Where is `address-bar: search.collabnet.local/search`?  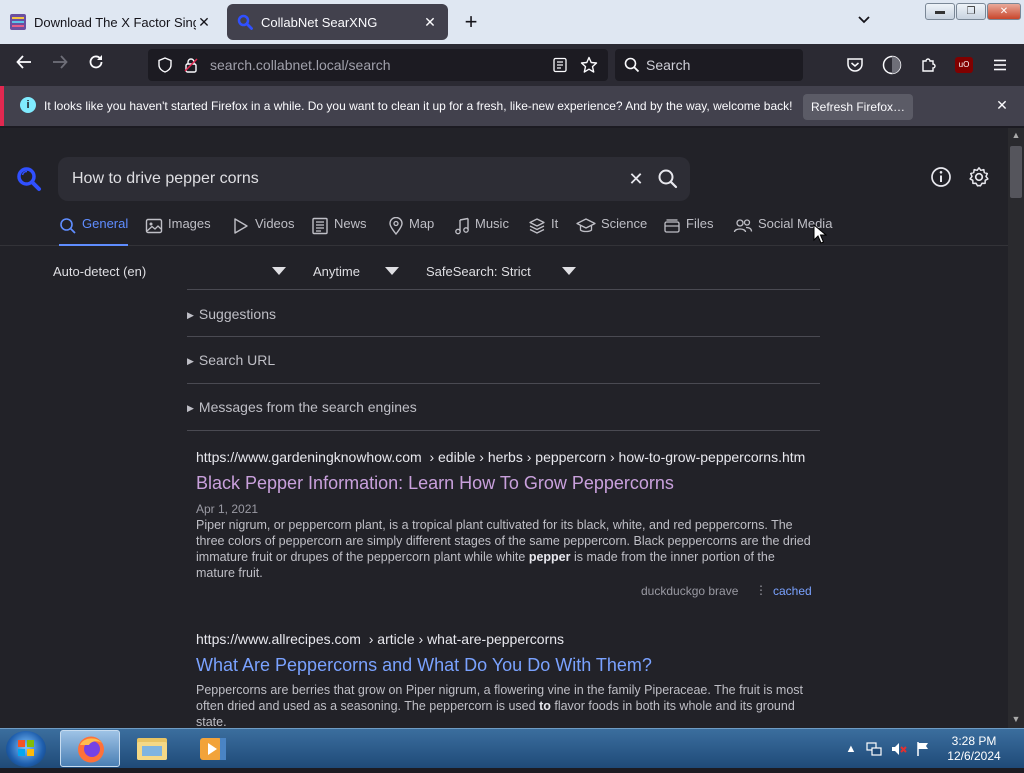 address-bar: search.collabnet.local/search is located at coordinates (378, 65).